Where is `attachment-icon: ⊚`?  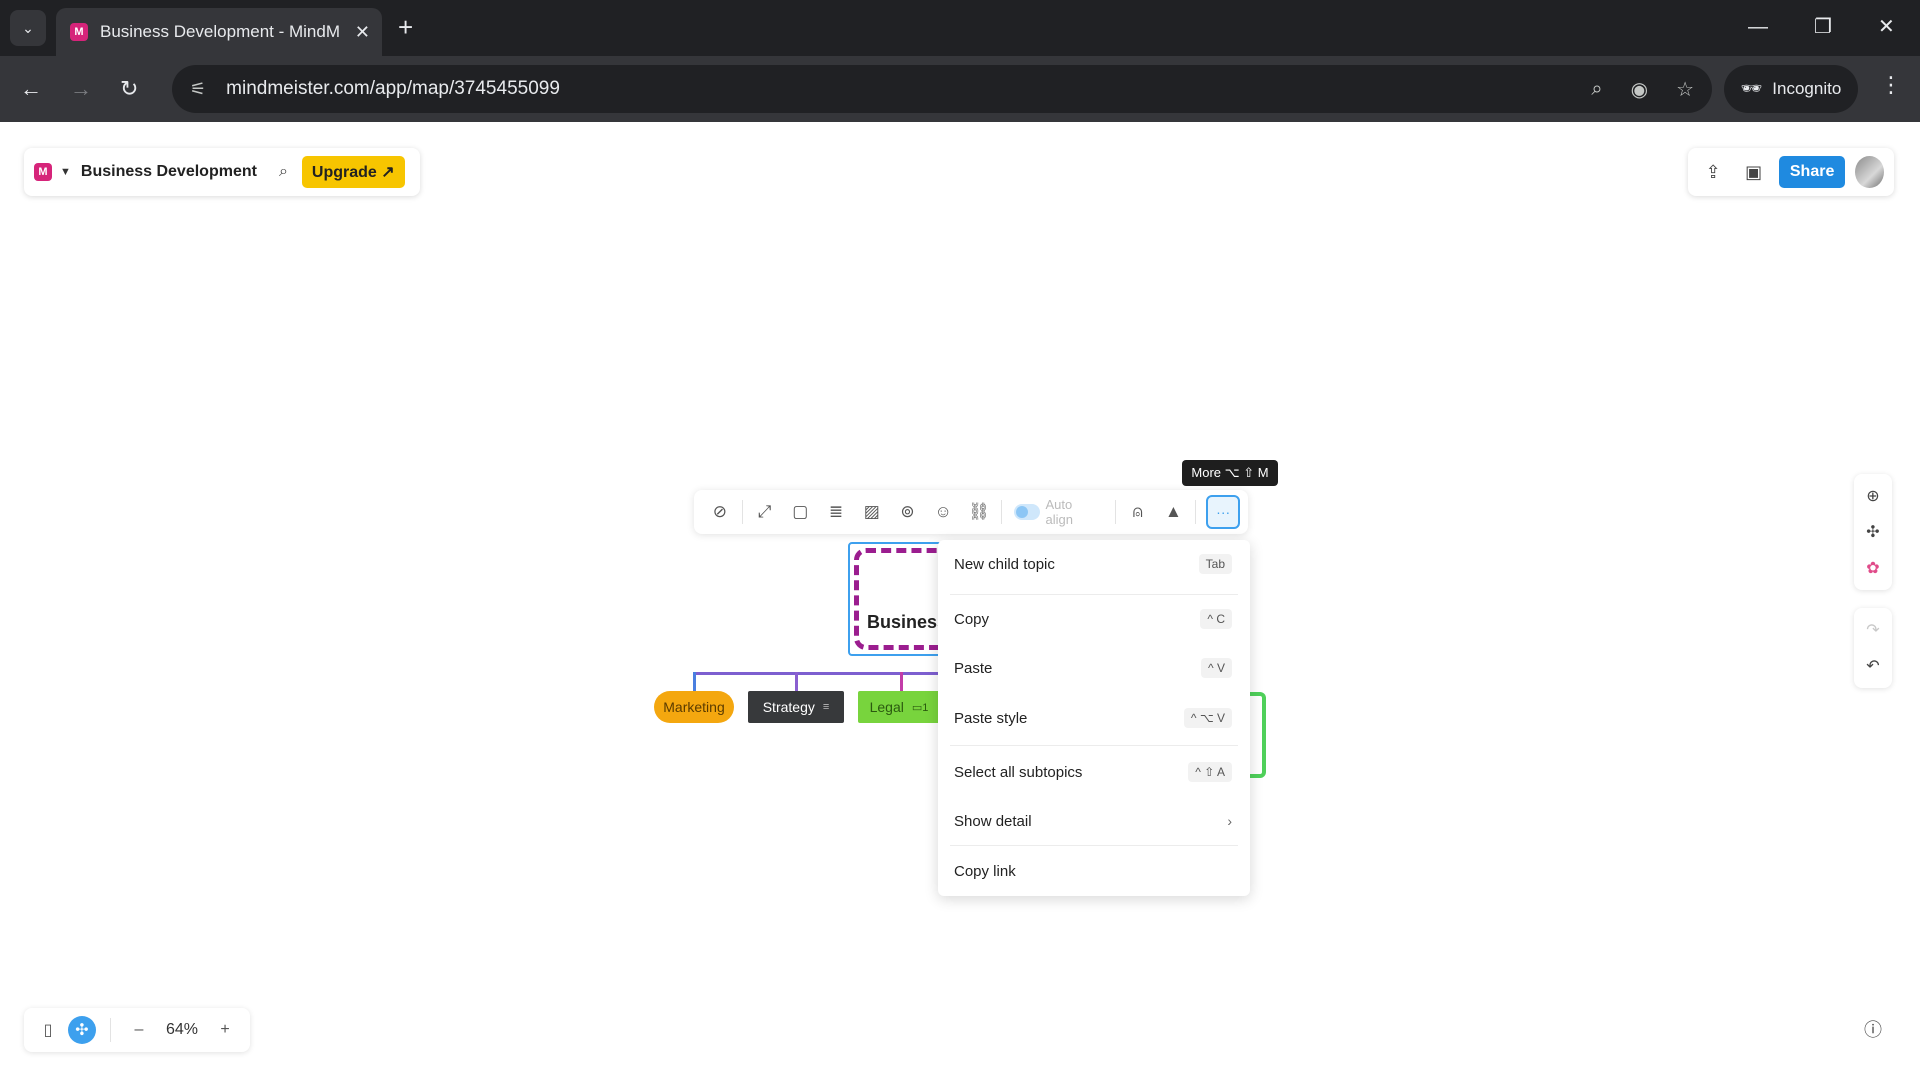
attachment-icon: ⊚ is located at coordinates (908, 512).